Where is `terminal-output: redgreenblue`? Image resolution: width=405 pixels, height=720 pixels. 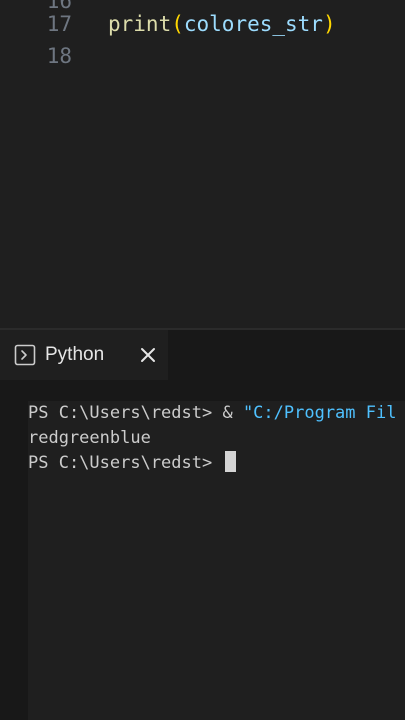
terminal-output: redgreenblue is located at coordinates (89, 438).